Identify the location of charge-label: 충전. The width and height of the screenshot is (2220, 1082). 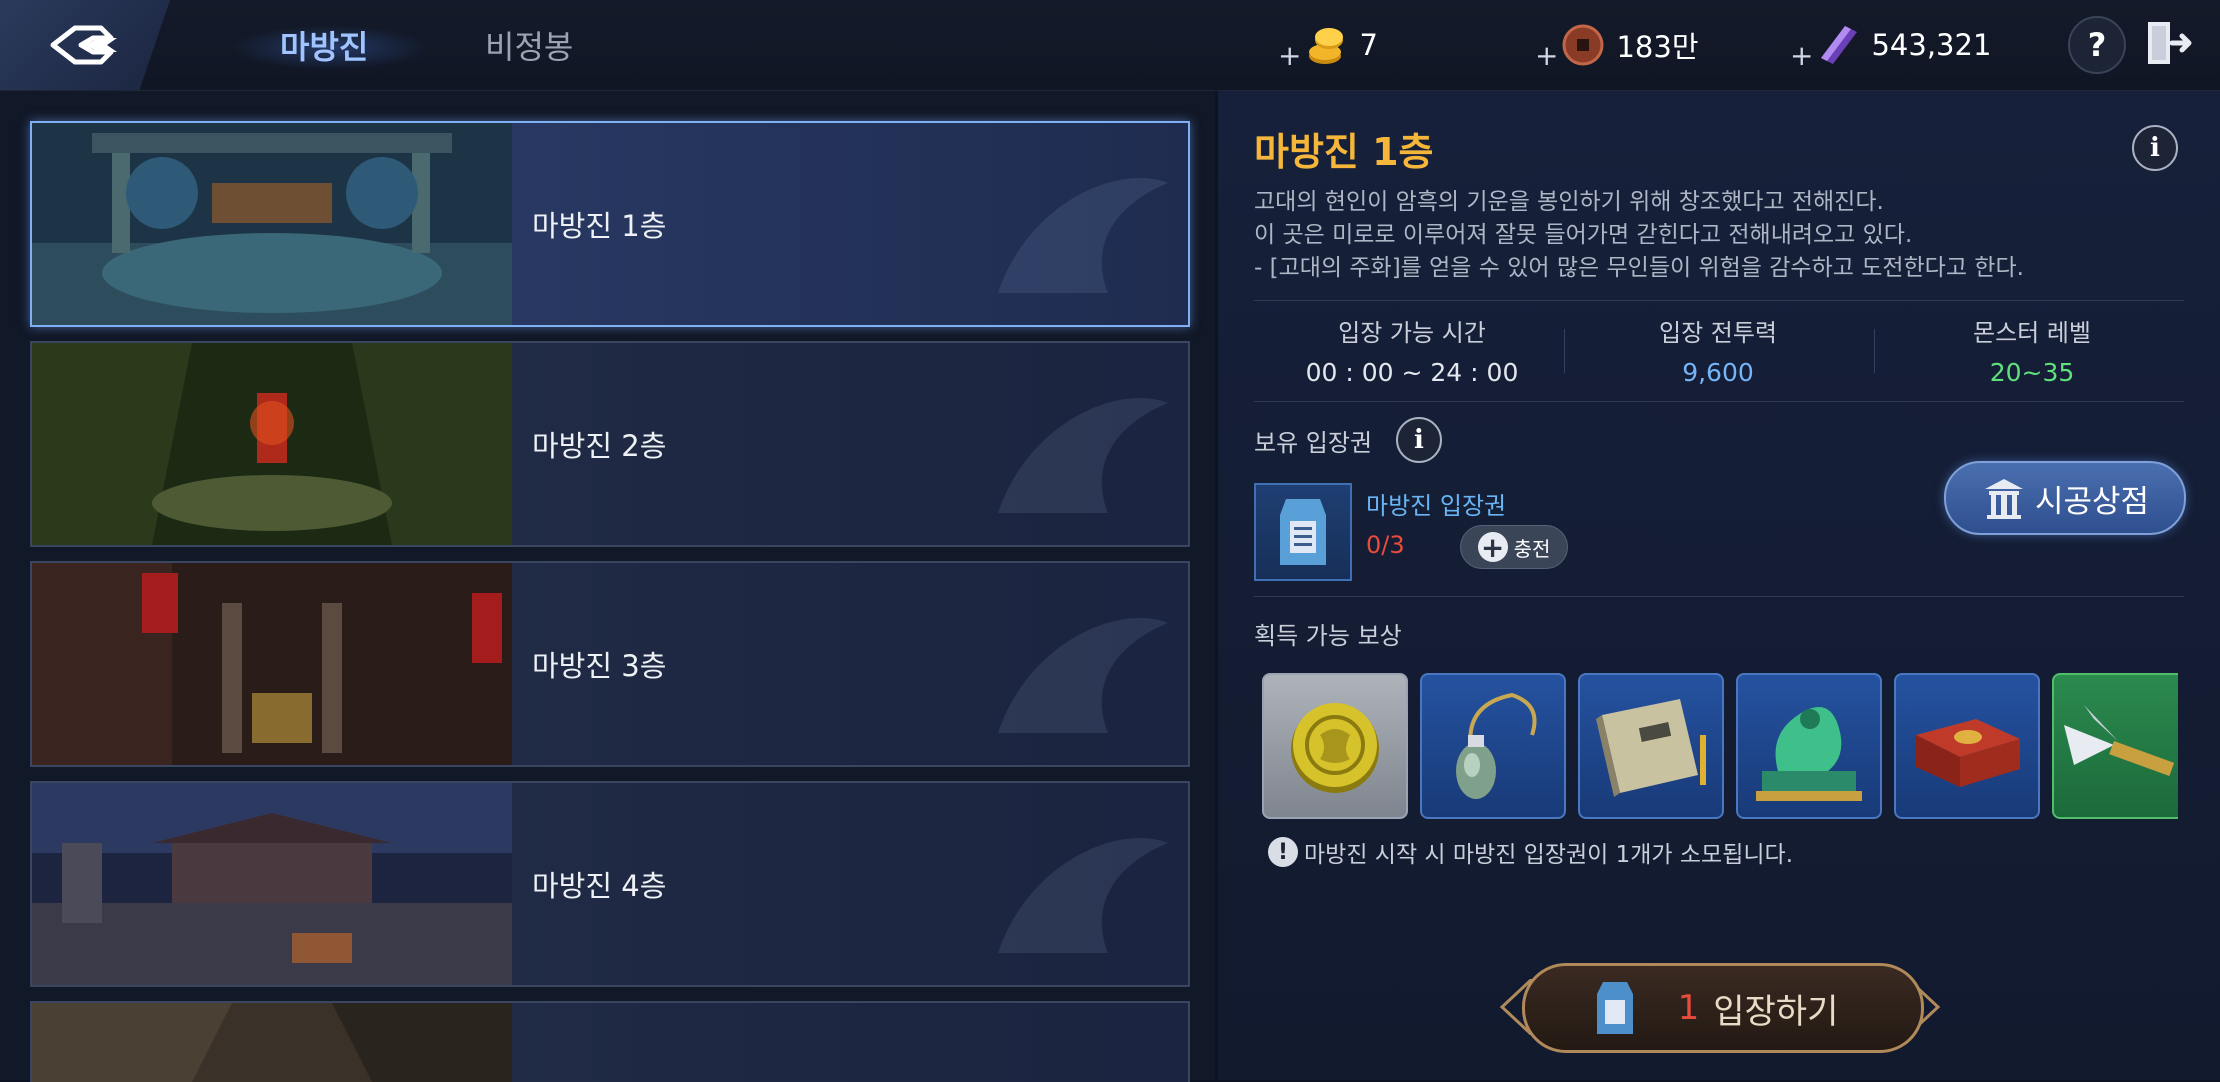
(1532, 548).